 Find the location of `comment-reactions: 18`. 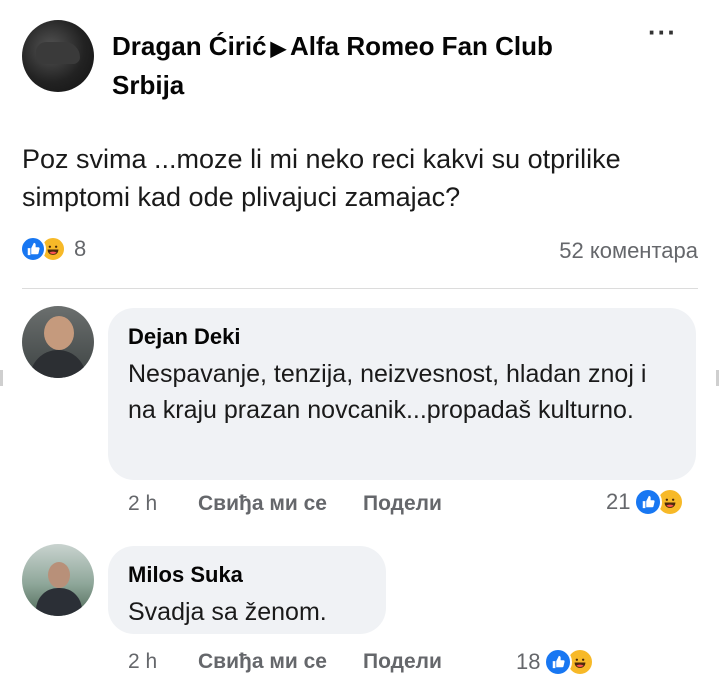

comment-reactions: 18 is located at coordinates (555, 662).